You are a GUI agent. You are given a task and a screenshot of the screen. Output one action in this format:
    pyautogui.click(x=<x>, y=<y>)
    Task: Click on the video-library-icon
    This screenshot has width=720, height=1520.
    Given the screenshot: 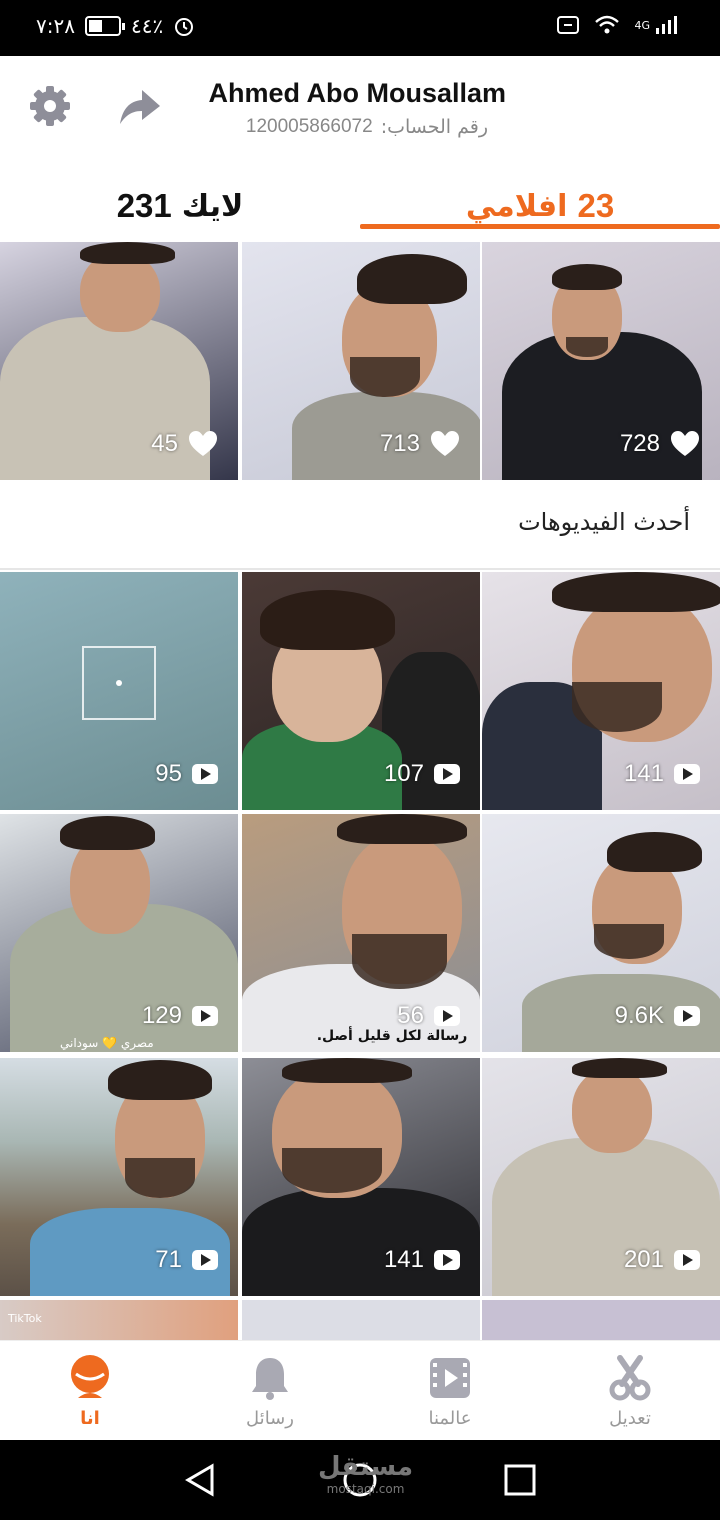 What is the action you would take?
    pyautogui.click(x=450, y=1377)
    